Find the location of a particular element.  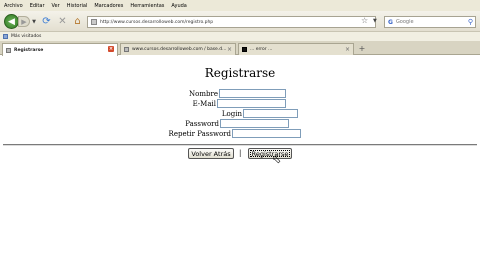

url-dropdown-icon: ▼ is located at coordinates (375, 21).